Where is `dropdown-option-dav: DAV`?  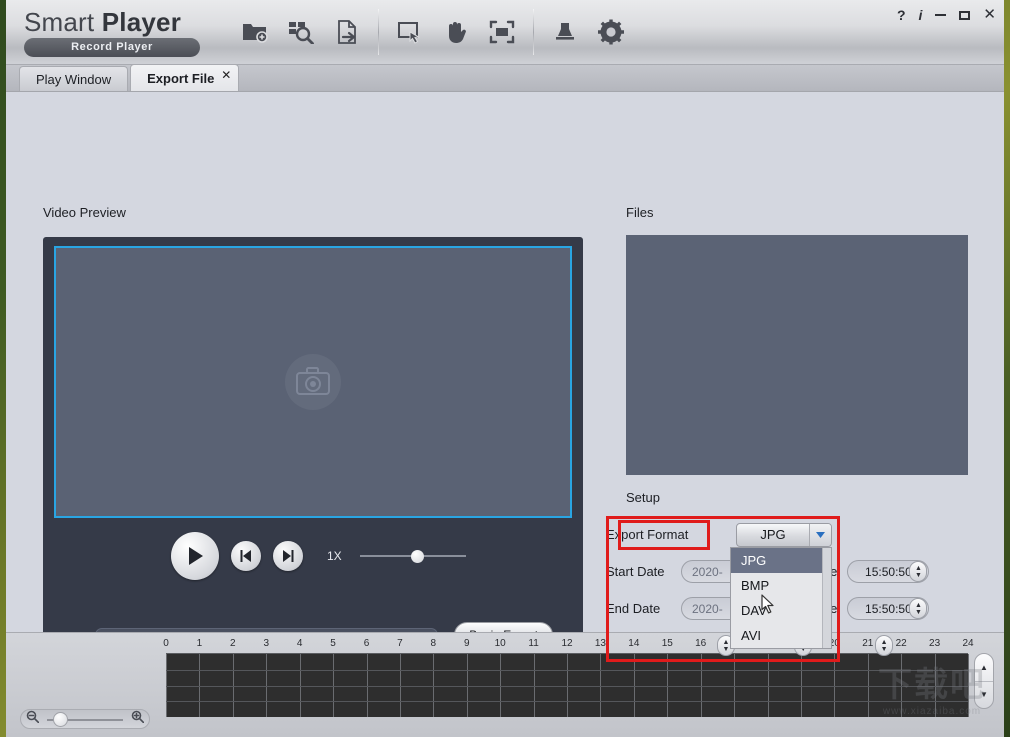
dropdown-option-dav: DAV is located at coordinates (781, 610).